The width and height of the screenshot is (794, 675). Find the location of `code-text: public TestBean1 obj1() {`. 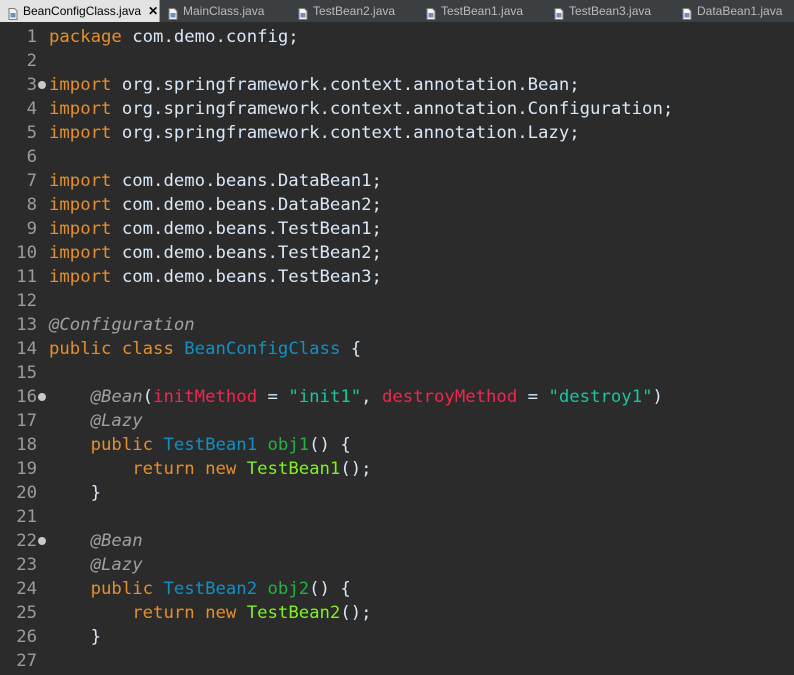

code-text: public TestBean1 obj1() { is located at coordinates (200, 445).